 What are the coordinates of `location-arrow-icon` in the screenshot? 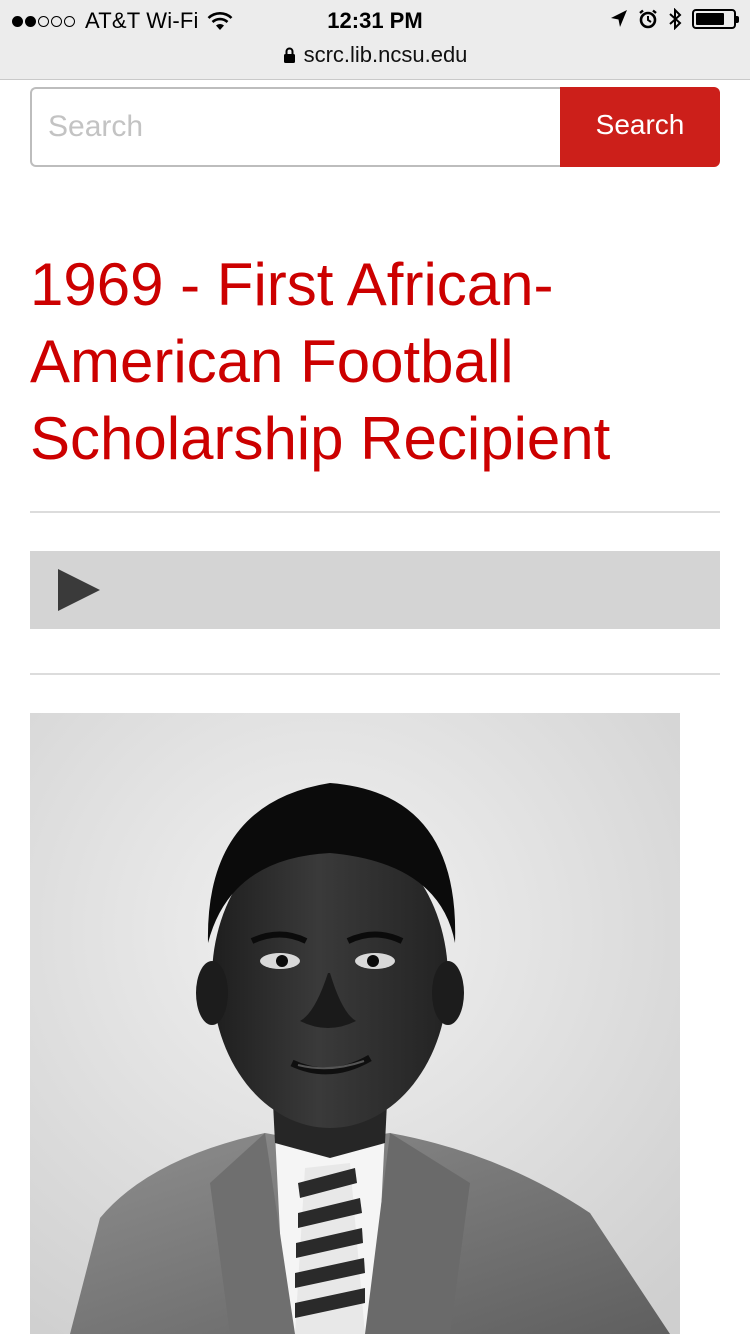 It's located at (619, 18).